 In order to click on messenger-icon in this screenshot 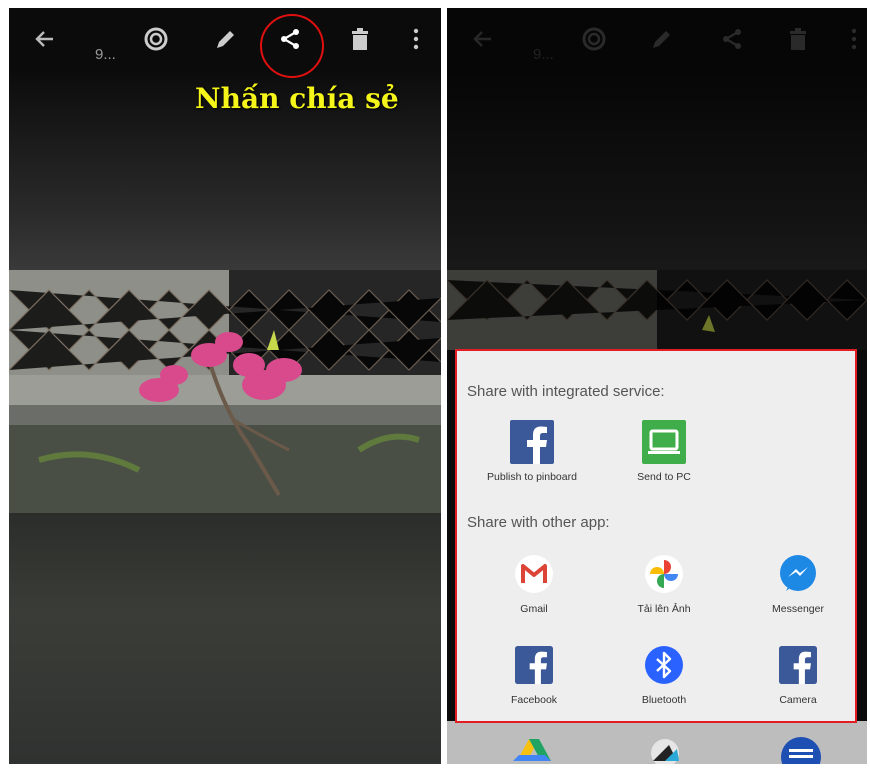, I will do `click(798, 574)`.